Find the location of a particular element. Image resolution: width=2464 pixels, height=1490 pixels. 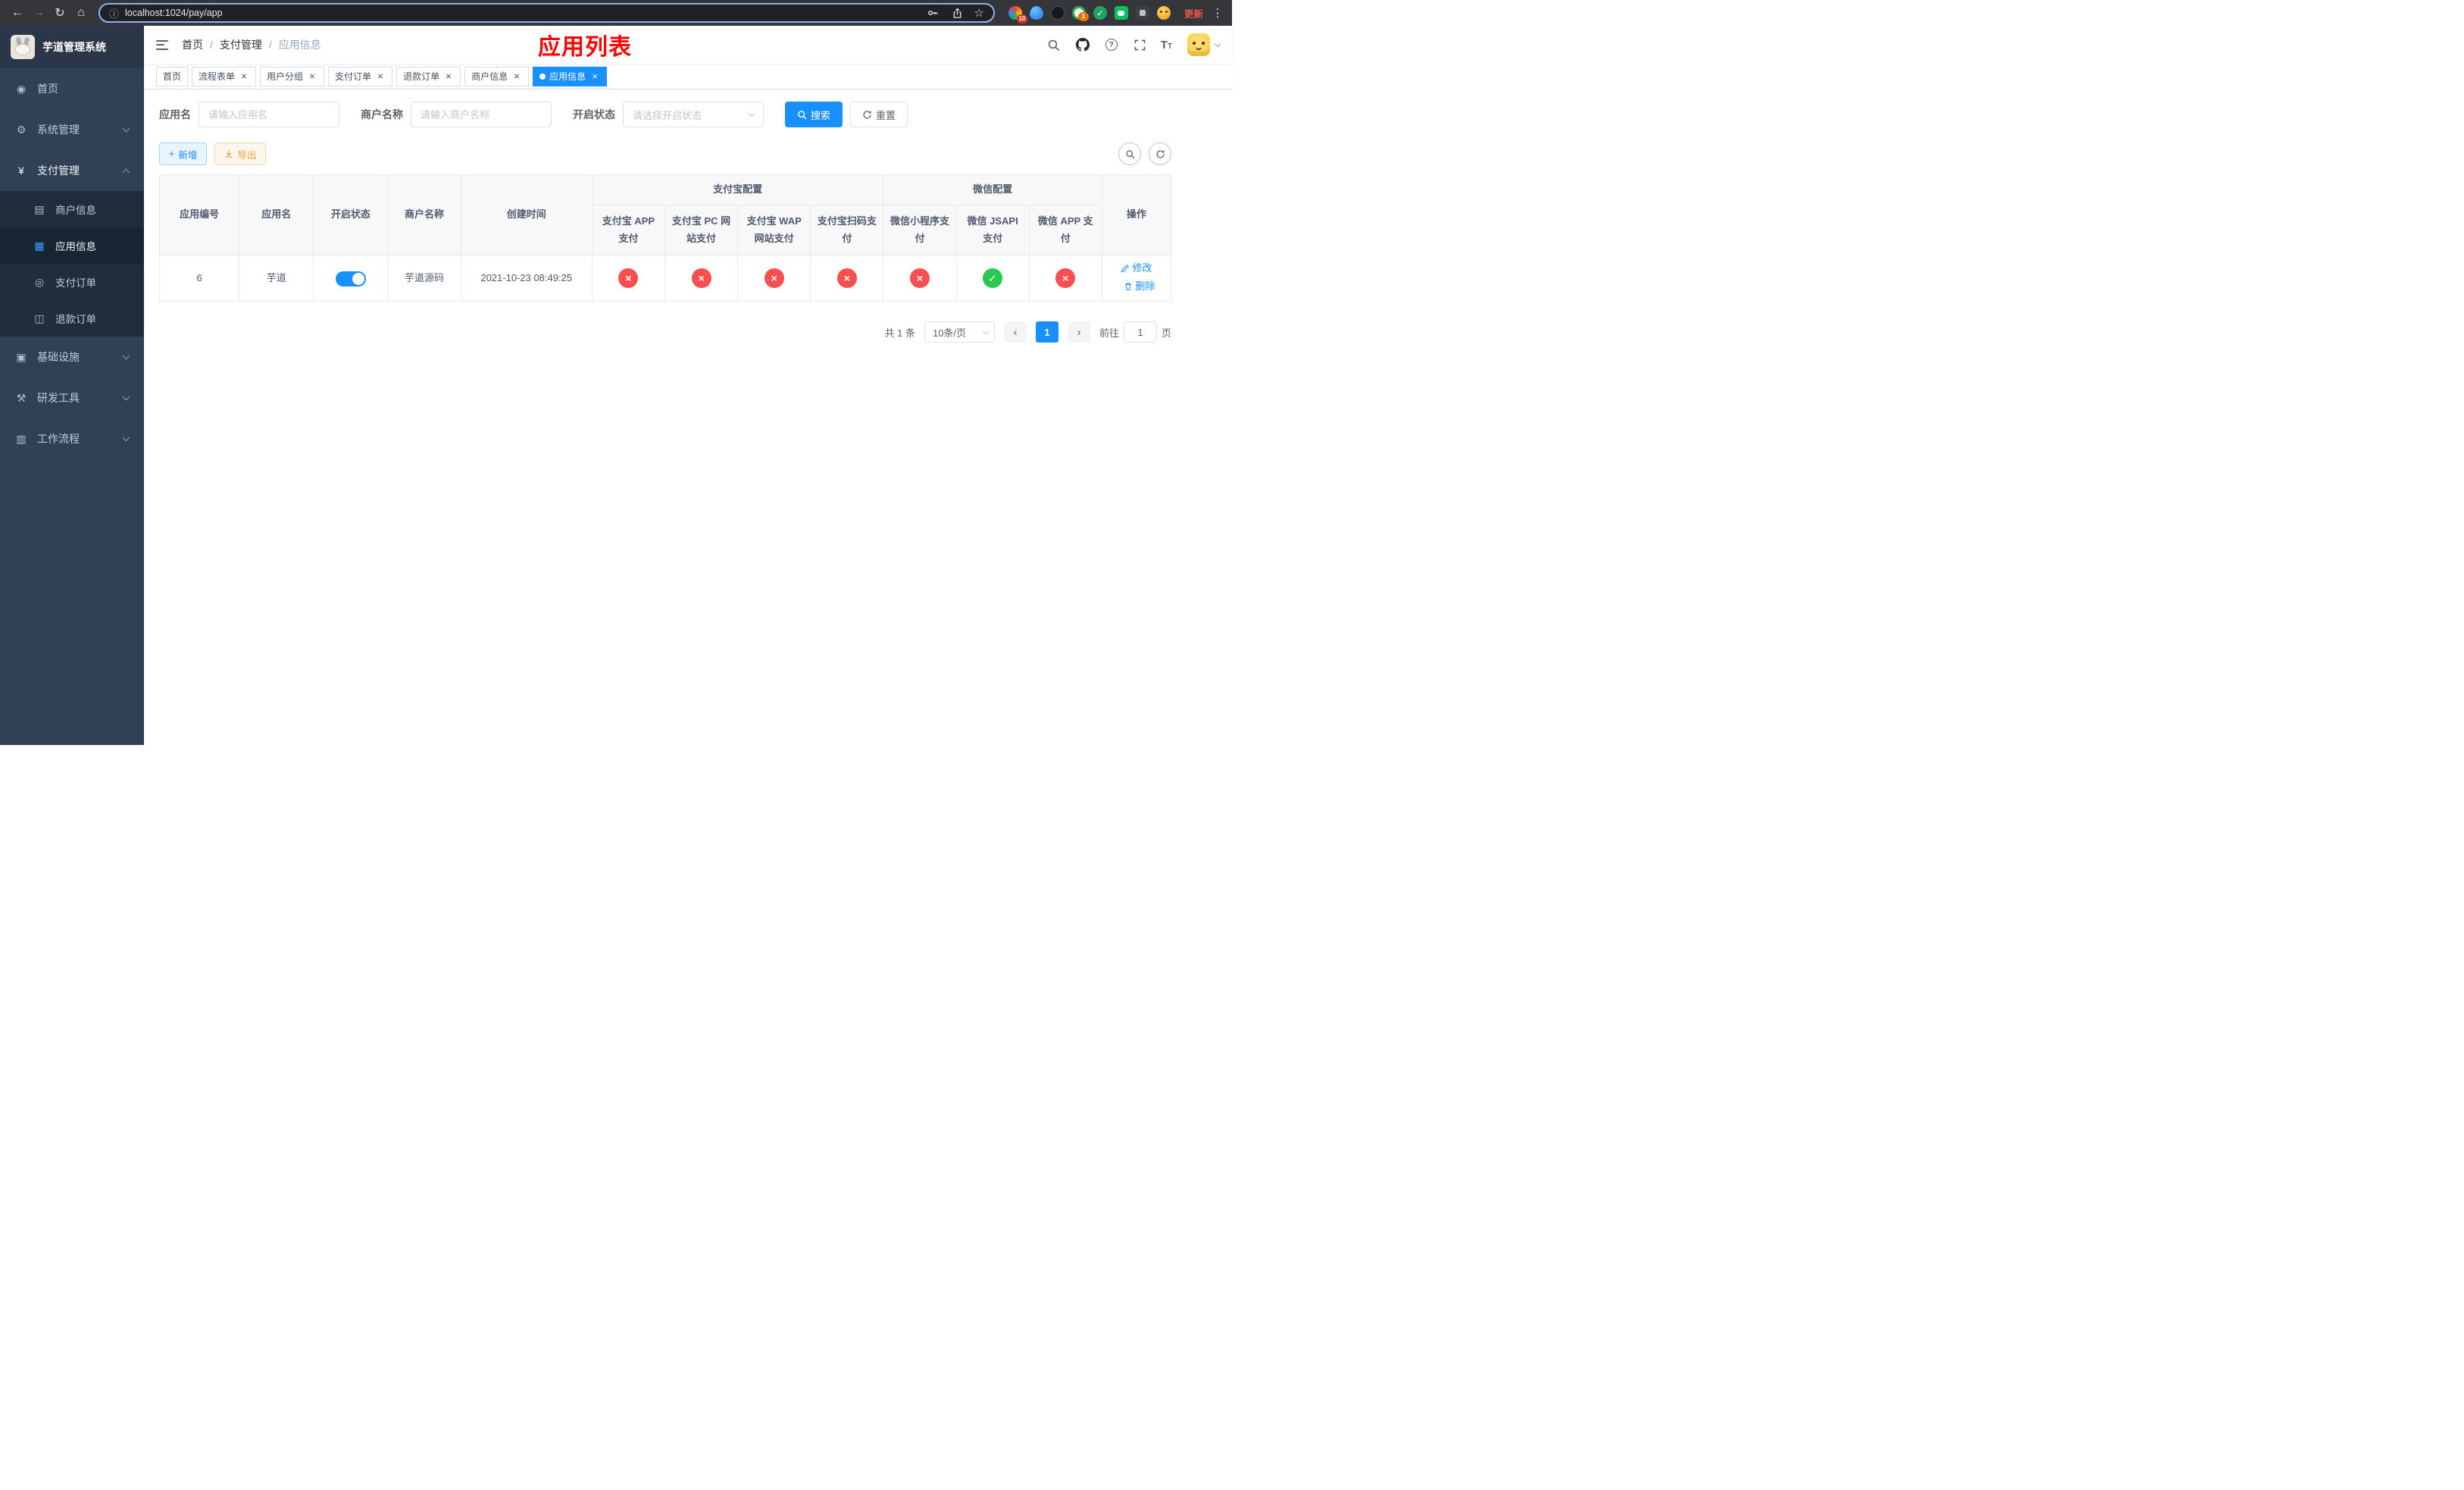

yen-icon: ¥ is located at coordinates (21, 171).